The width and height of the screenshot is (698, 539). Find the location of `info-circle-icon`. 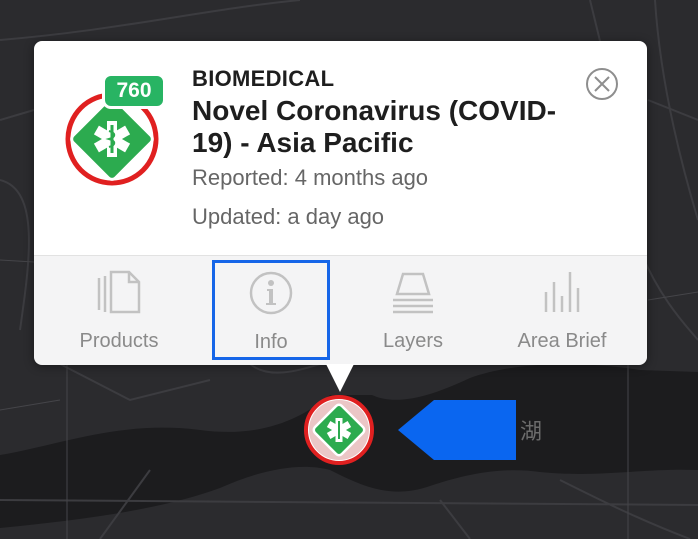

info-circle-icon is located at coordinates (271, 293).